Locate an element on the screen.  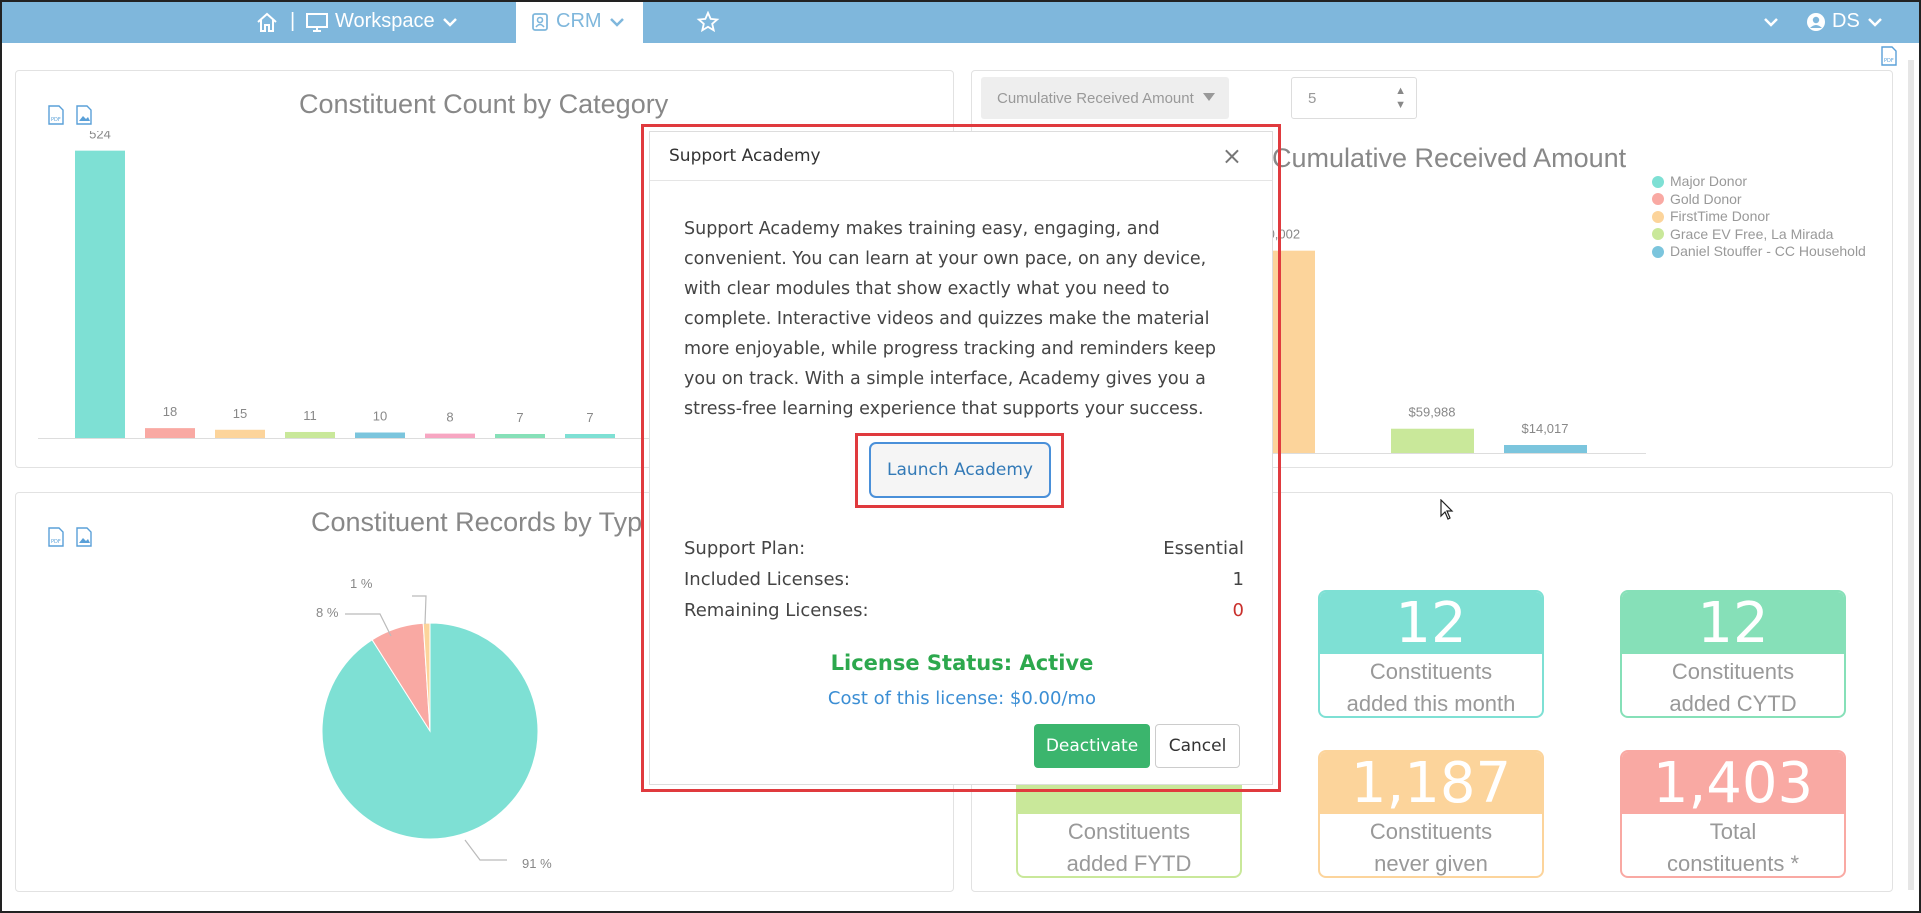
pie-value-label: 91 % is located at coordinates (537, 863).